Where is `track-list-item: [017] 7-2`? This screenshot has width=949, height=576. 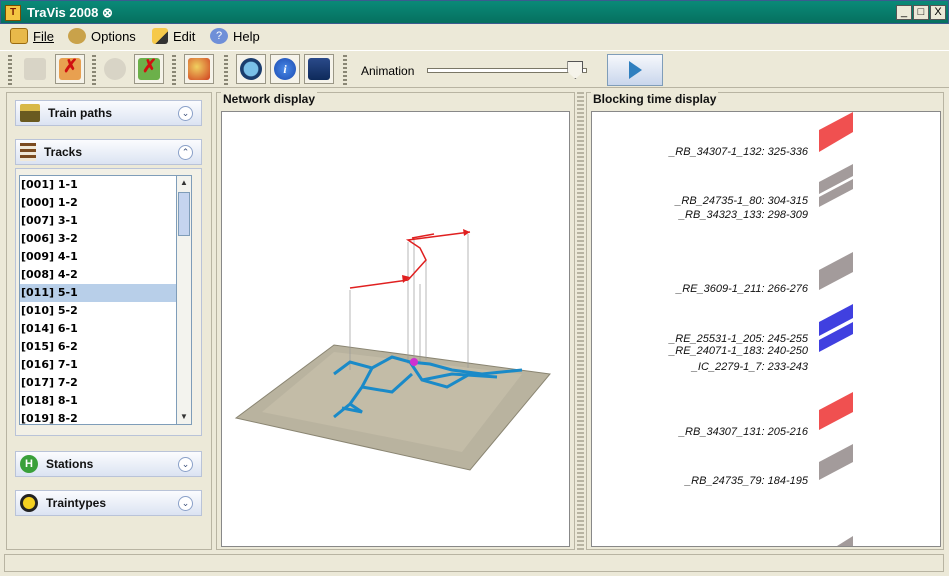
track-list-item: [017] 7-2 is located at coordinates (101, 383).